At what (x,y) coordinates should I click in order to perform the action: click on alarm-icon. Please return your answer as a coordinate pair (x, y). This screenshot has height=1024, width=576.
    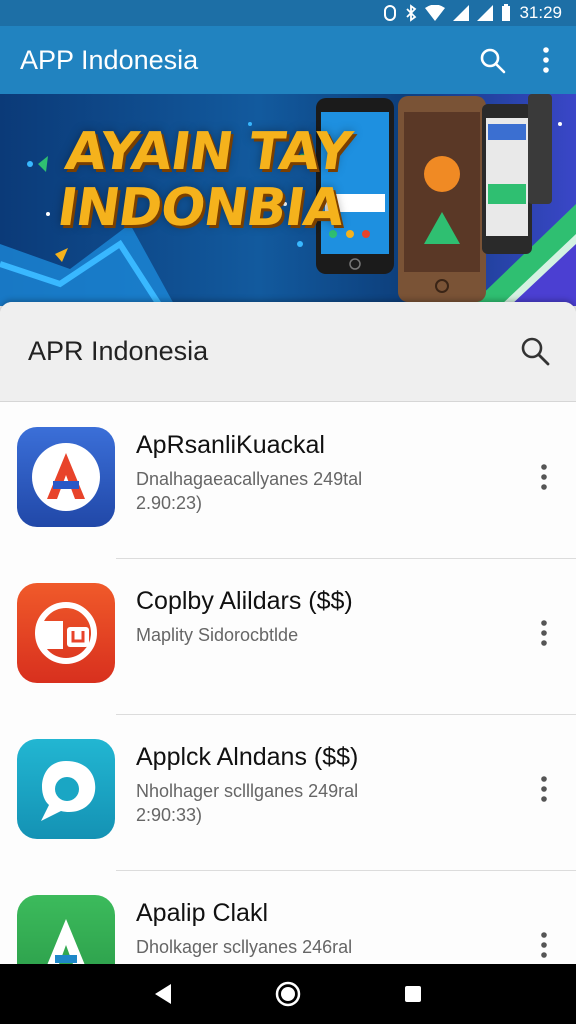
    Looking at the image, I should click on (390, 13).